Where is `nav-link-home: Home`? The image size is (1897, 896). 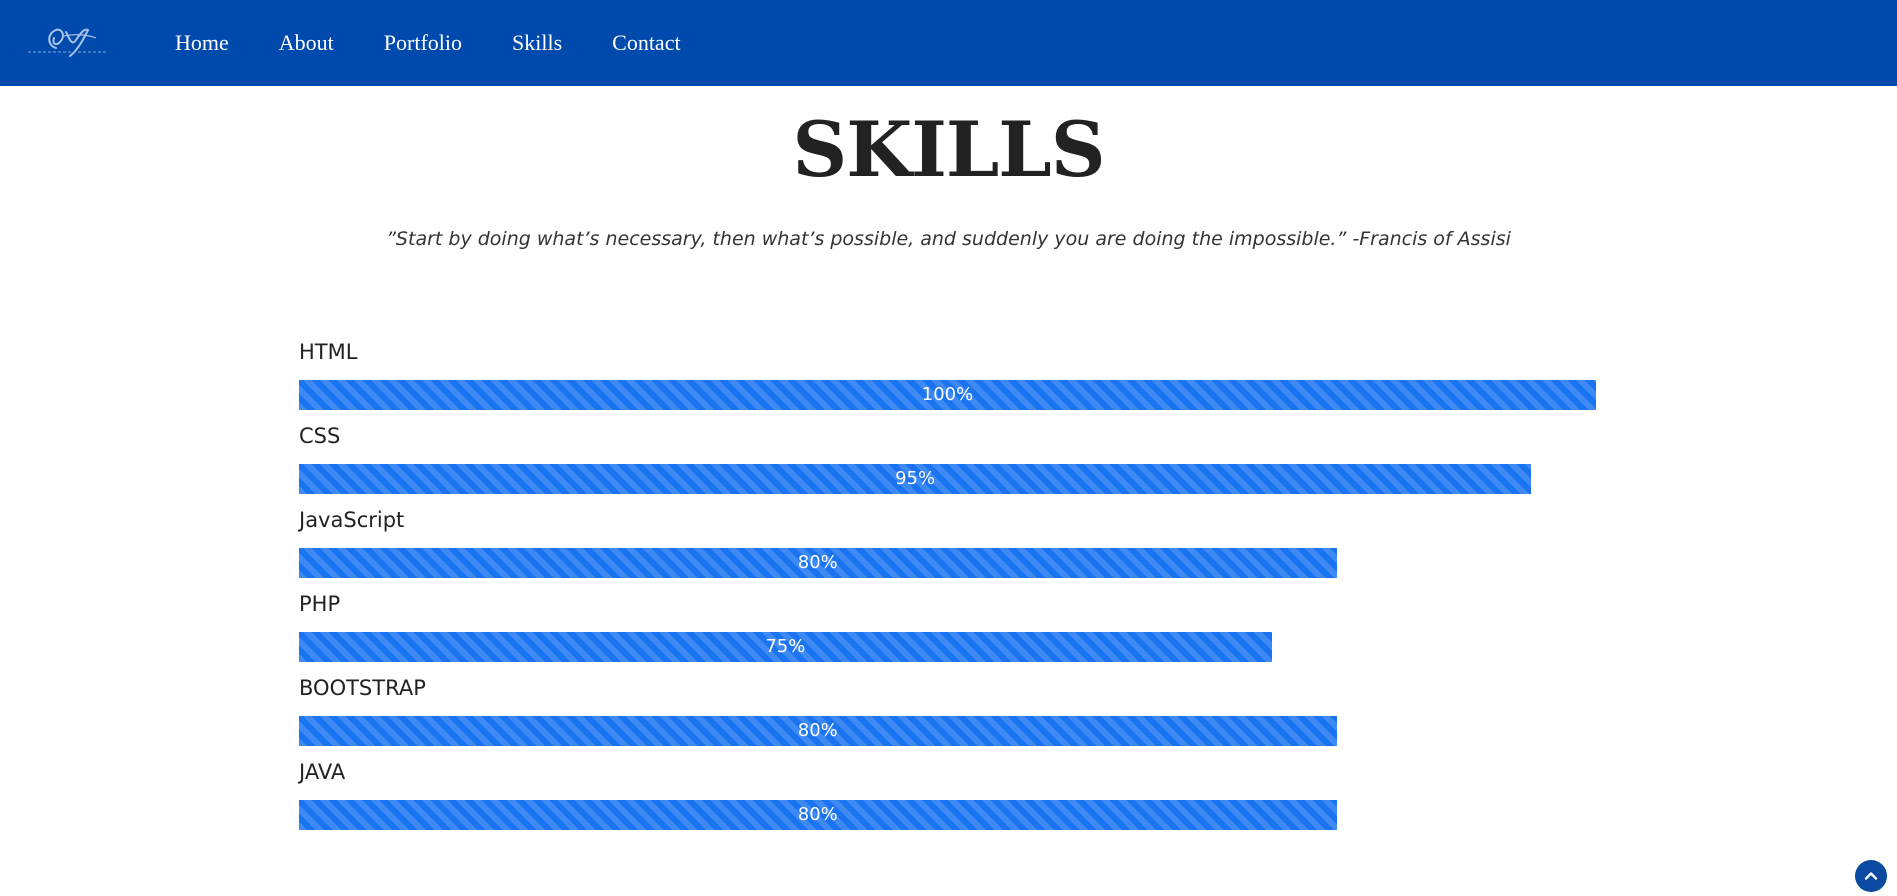
nav-link-home: Home is located at coordinates (202, 43).